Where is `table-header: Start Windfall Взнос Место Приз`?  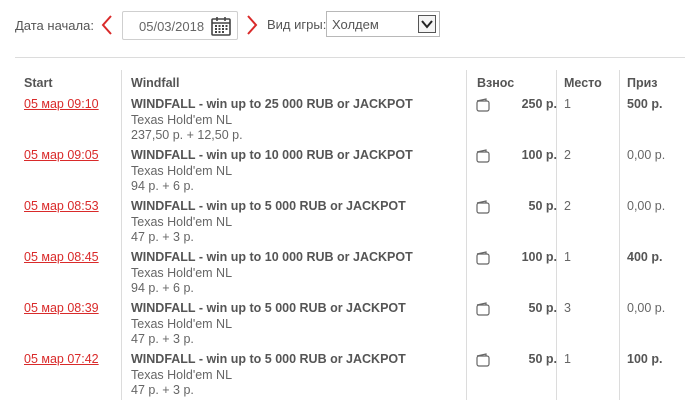 table-header: Start Windfall Взнос Место Приз is located at coordinates (350, 81).